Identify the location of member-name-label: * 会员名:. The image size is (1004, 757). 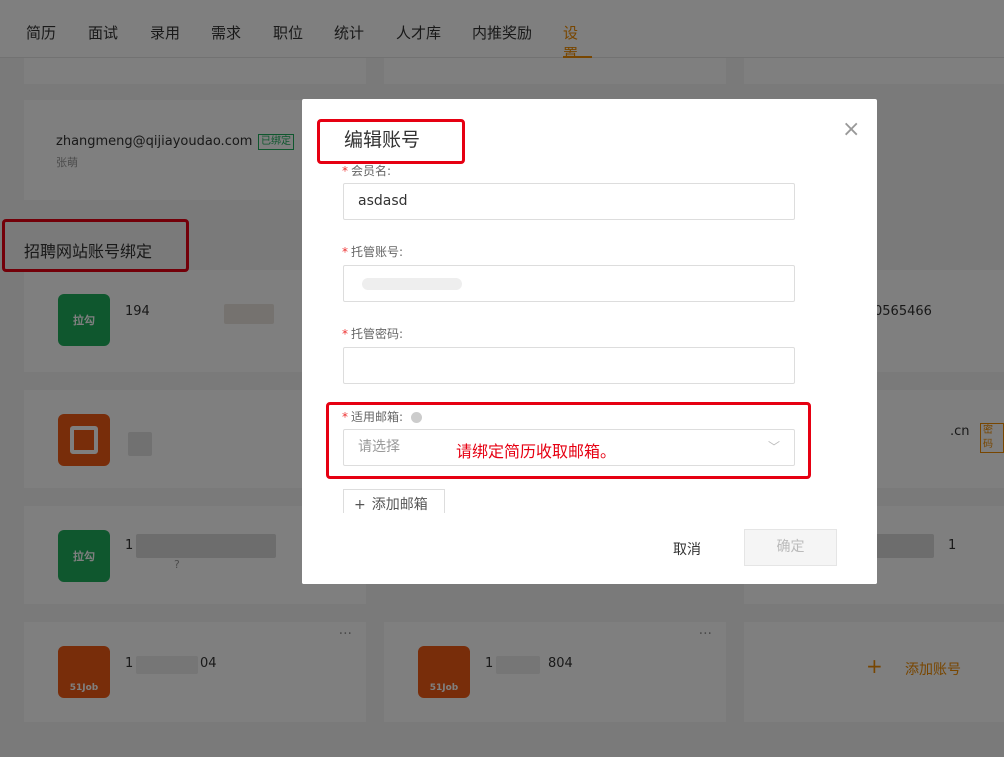
(366, 170).